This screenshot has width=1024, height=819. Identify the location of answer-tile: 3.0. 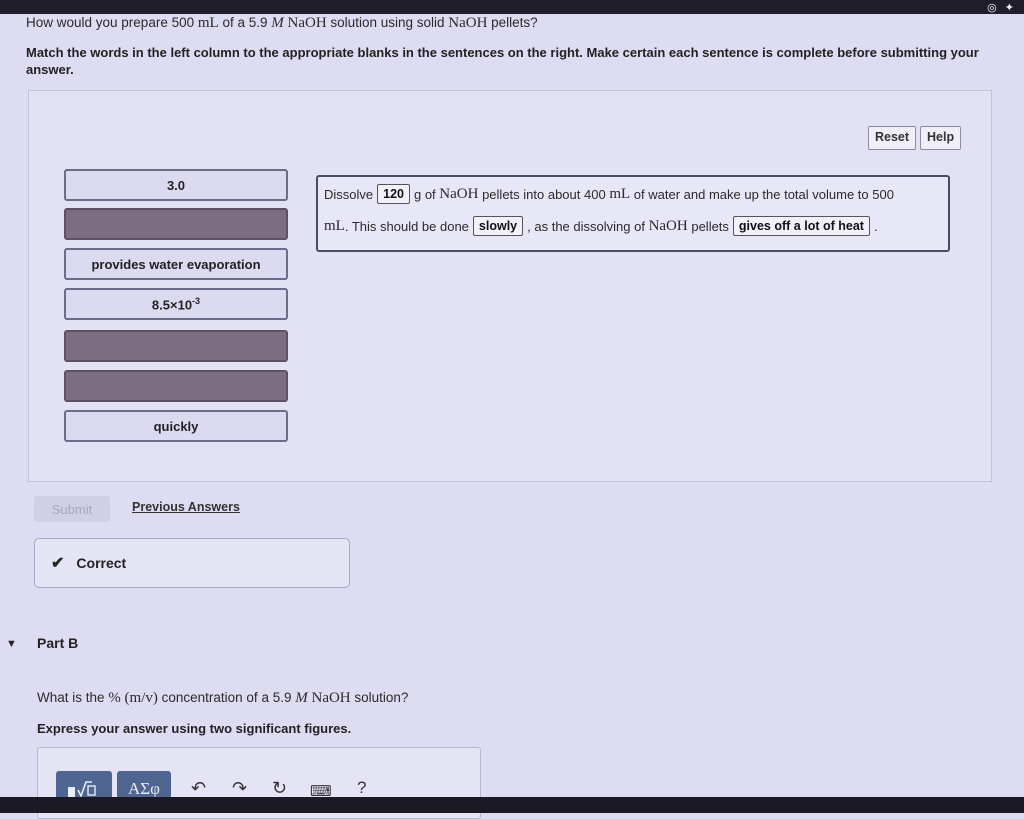
(176, 185).